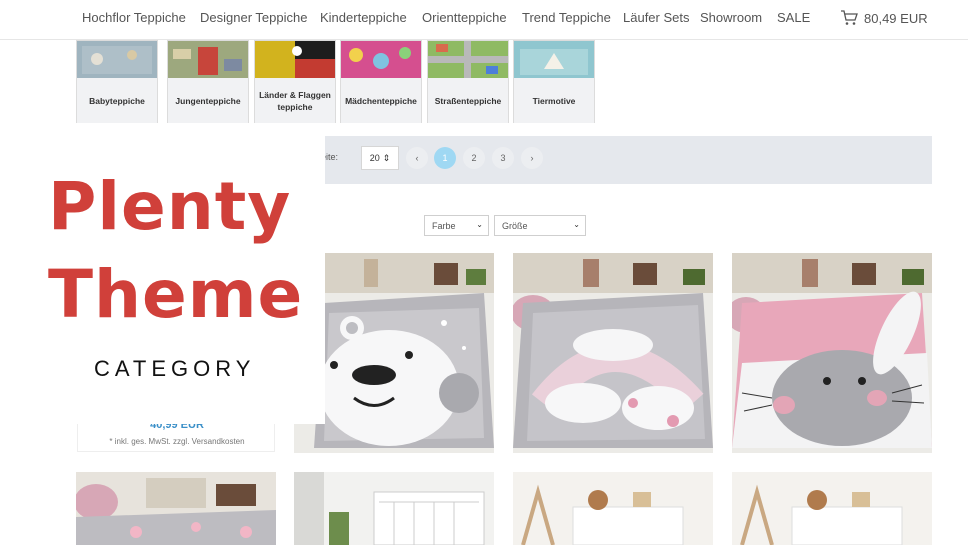 This screenshot has height=545, width=968. Describe the element at coordinates (849, 17) in the screenshot. I see `cart-icon` at that location.